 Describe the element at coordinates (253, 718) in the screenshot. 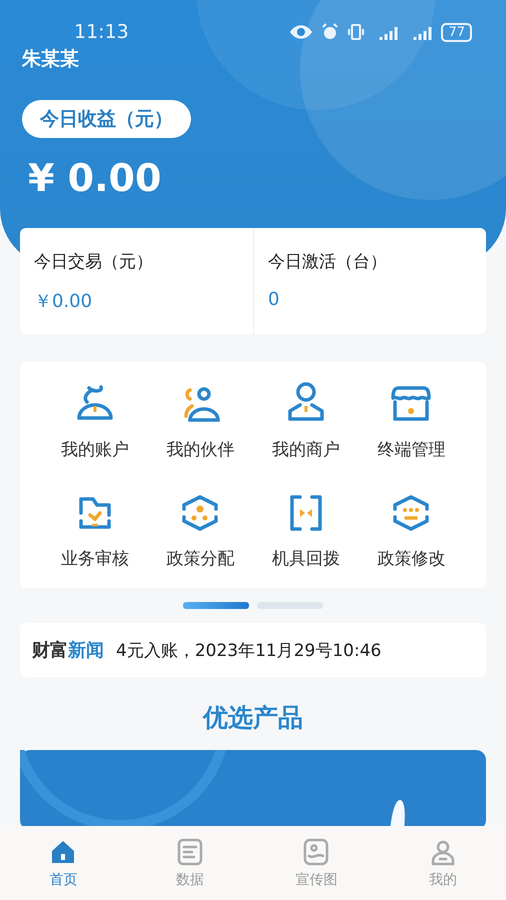

I see `section-title: 优选产品` at that location.